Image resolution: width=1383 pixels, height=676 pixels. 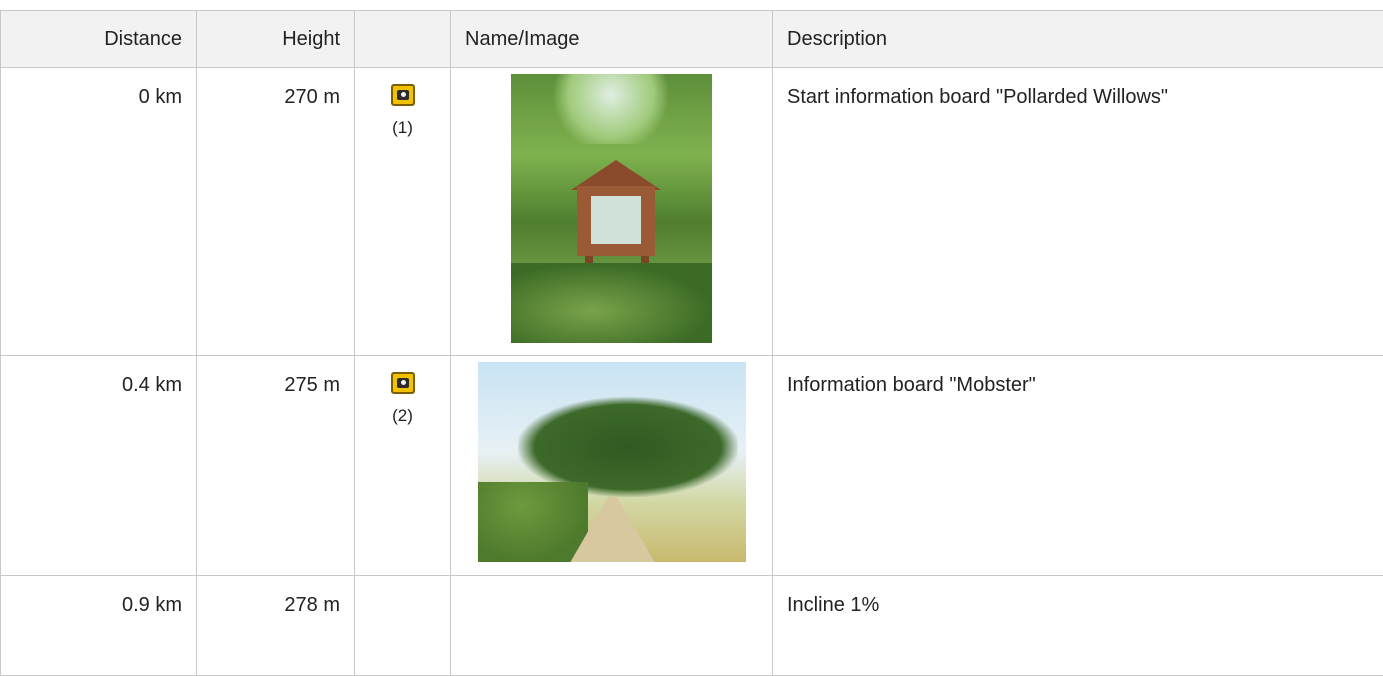 I want to click on height-cell: 278 m, so click(x=276, y=626).